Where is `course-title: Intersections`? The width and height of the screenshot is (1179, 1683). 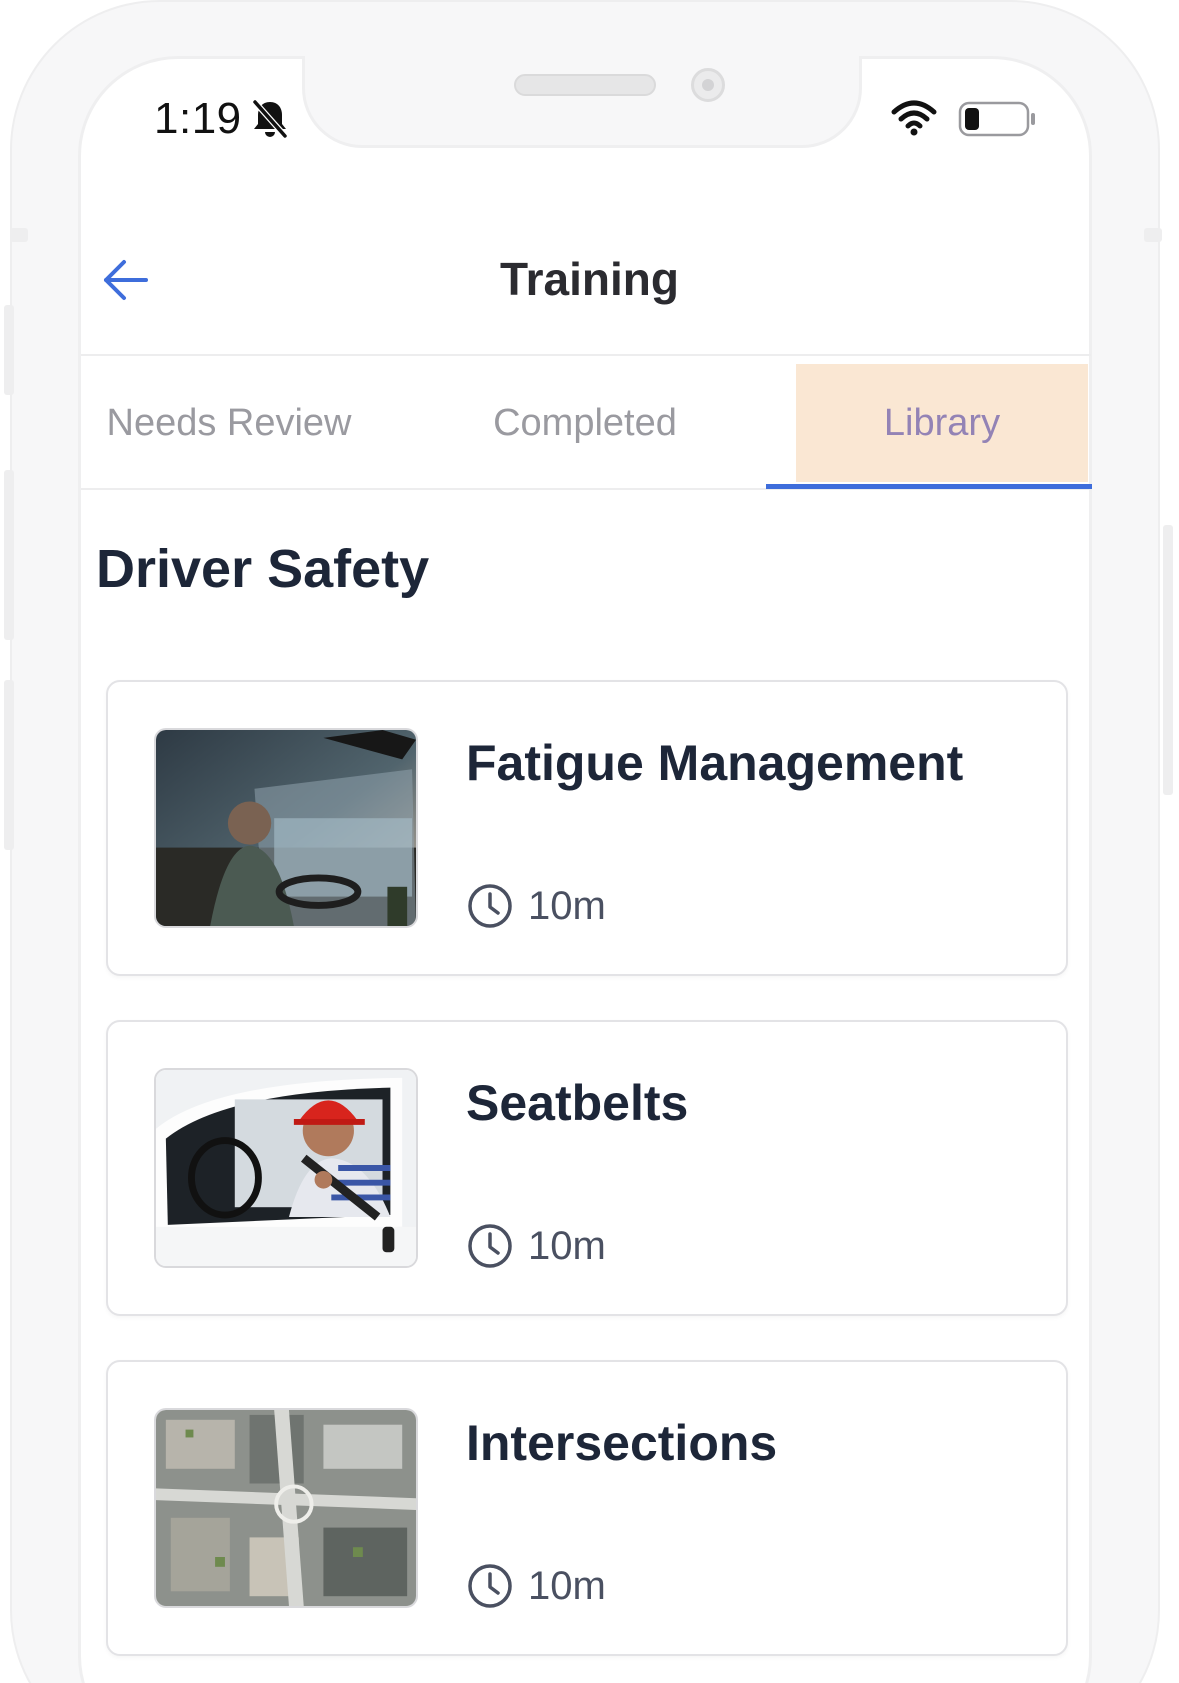
course-title: Intersections is located at coordinates (622, 1443).